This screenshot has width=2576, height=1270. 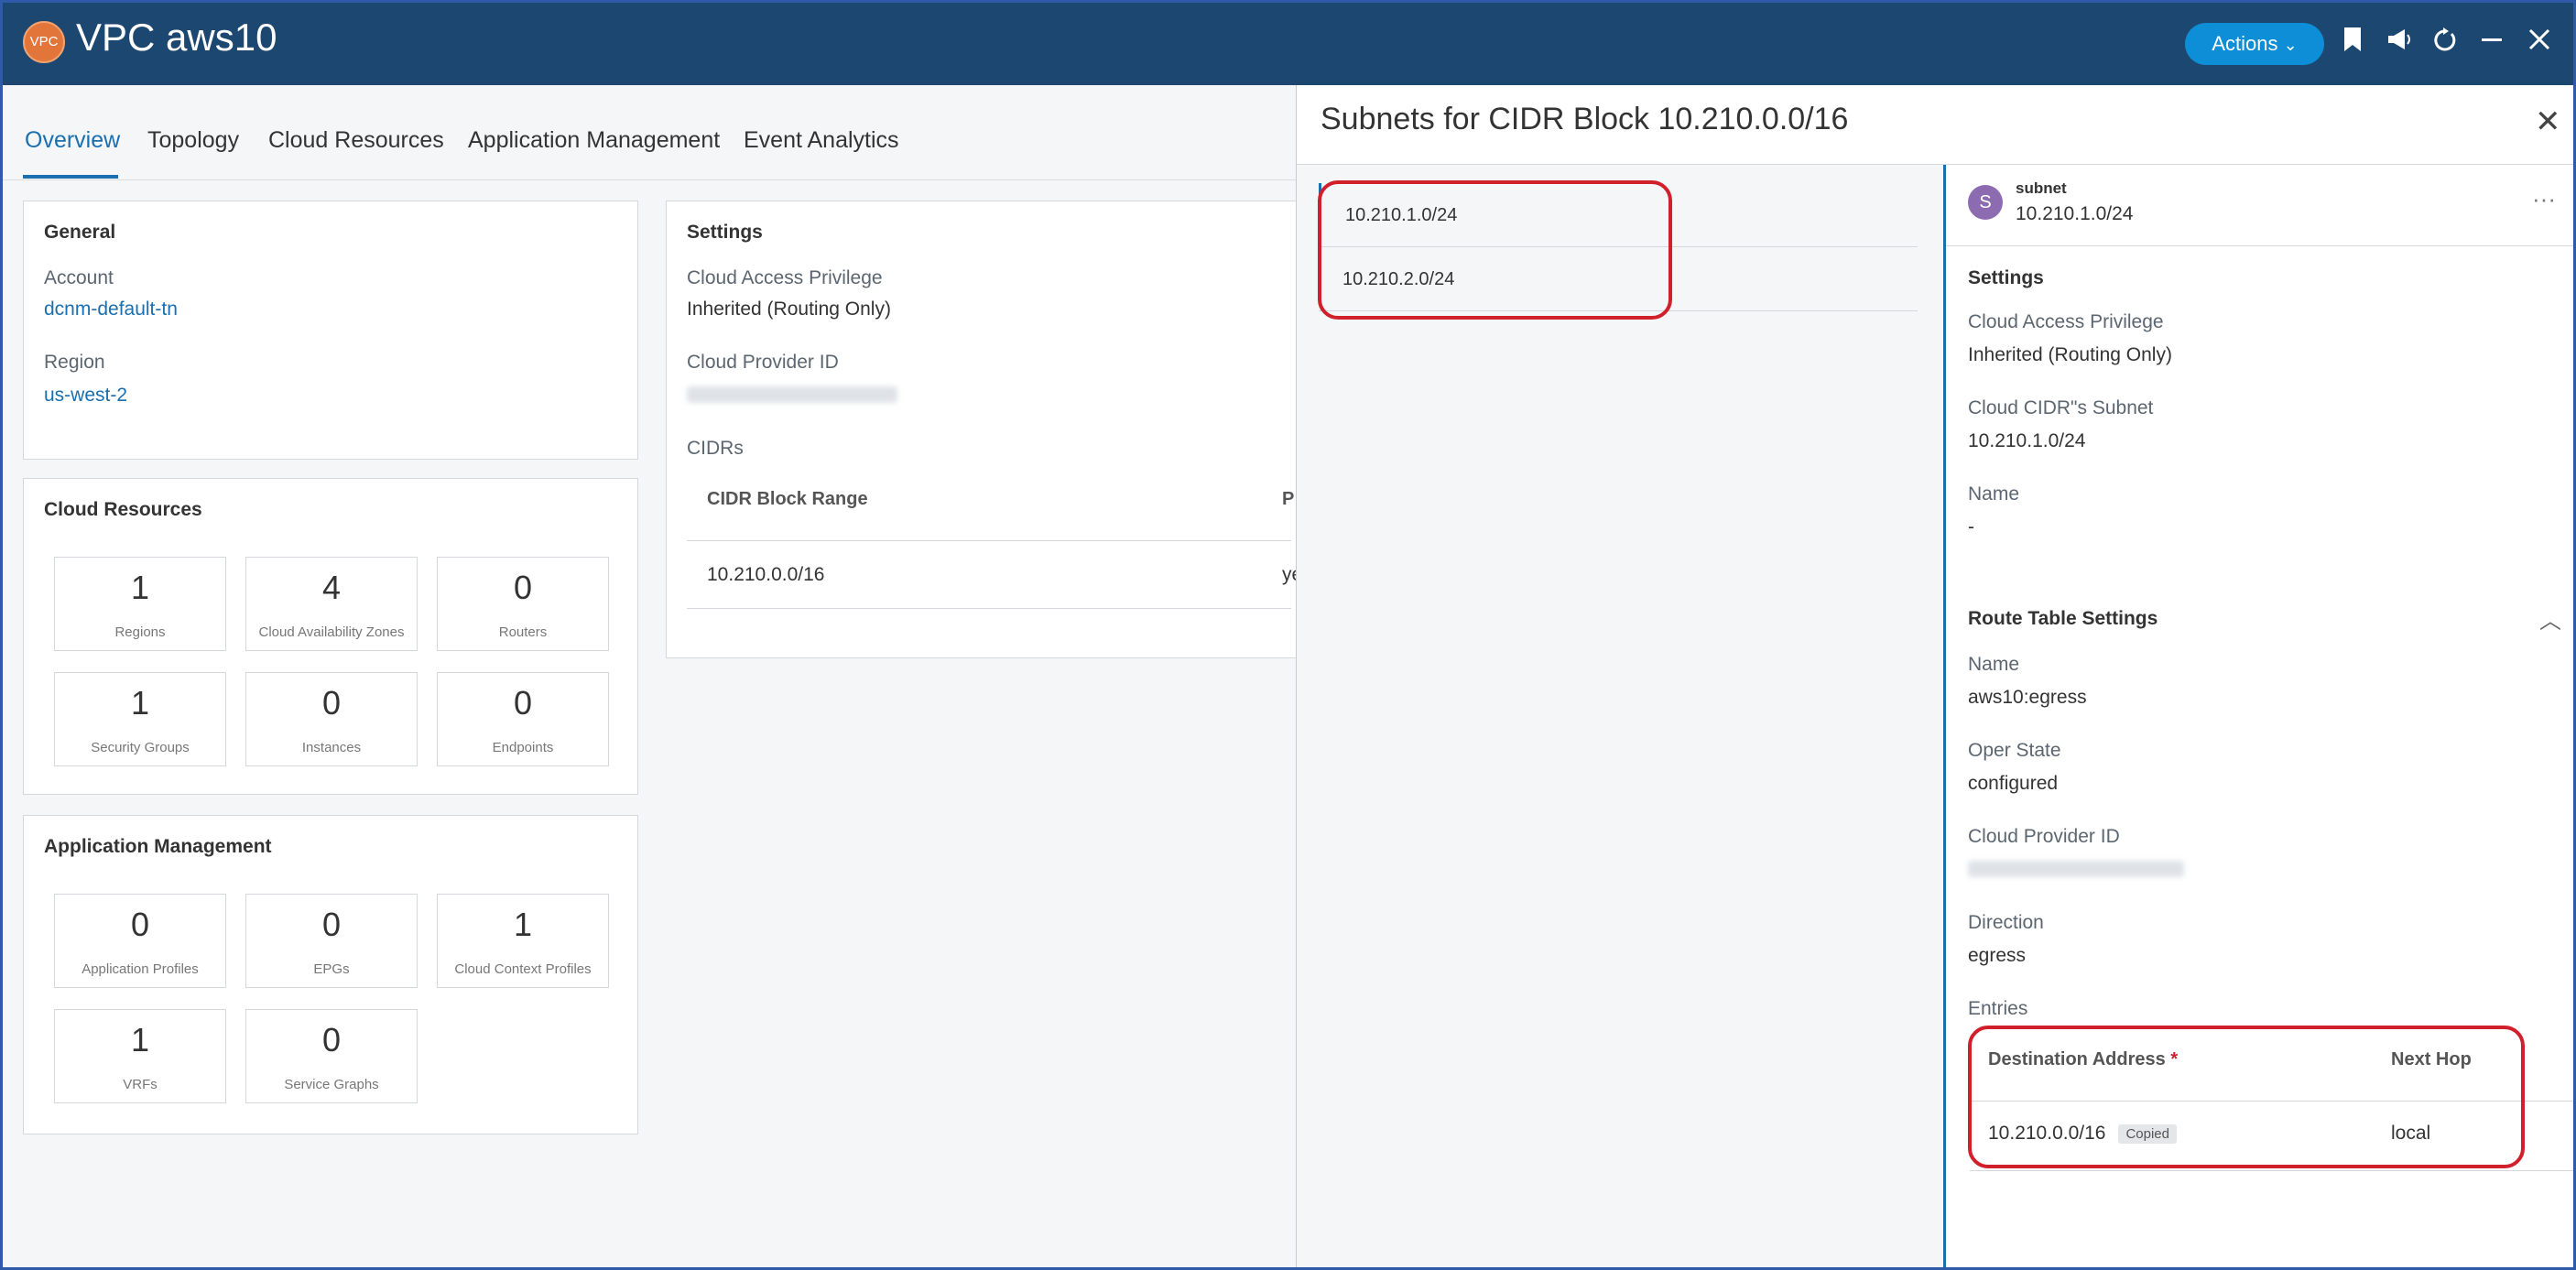 I want to click on region-label: Region, so click(x=74, y=362).